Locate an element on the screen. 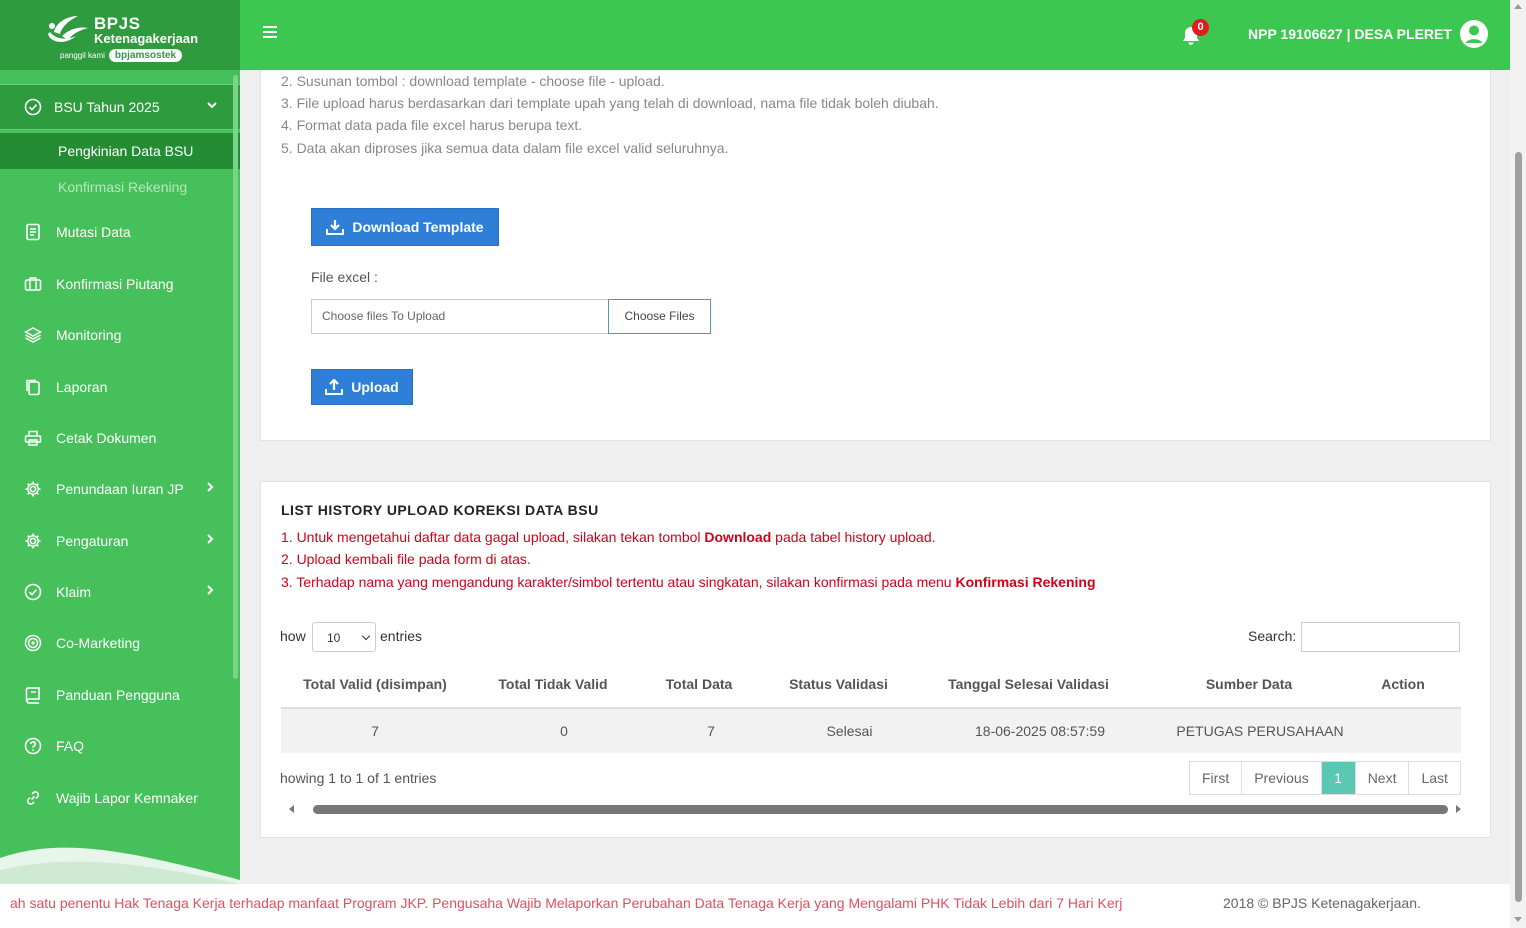 The width and height of the screenshot is (1526, 928). pagination-next: Next is located at coordinates (1382, 778).